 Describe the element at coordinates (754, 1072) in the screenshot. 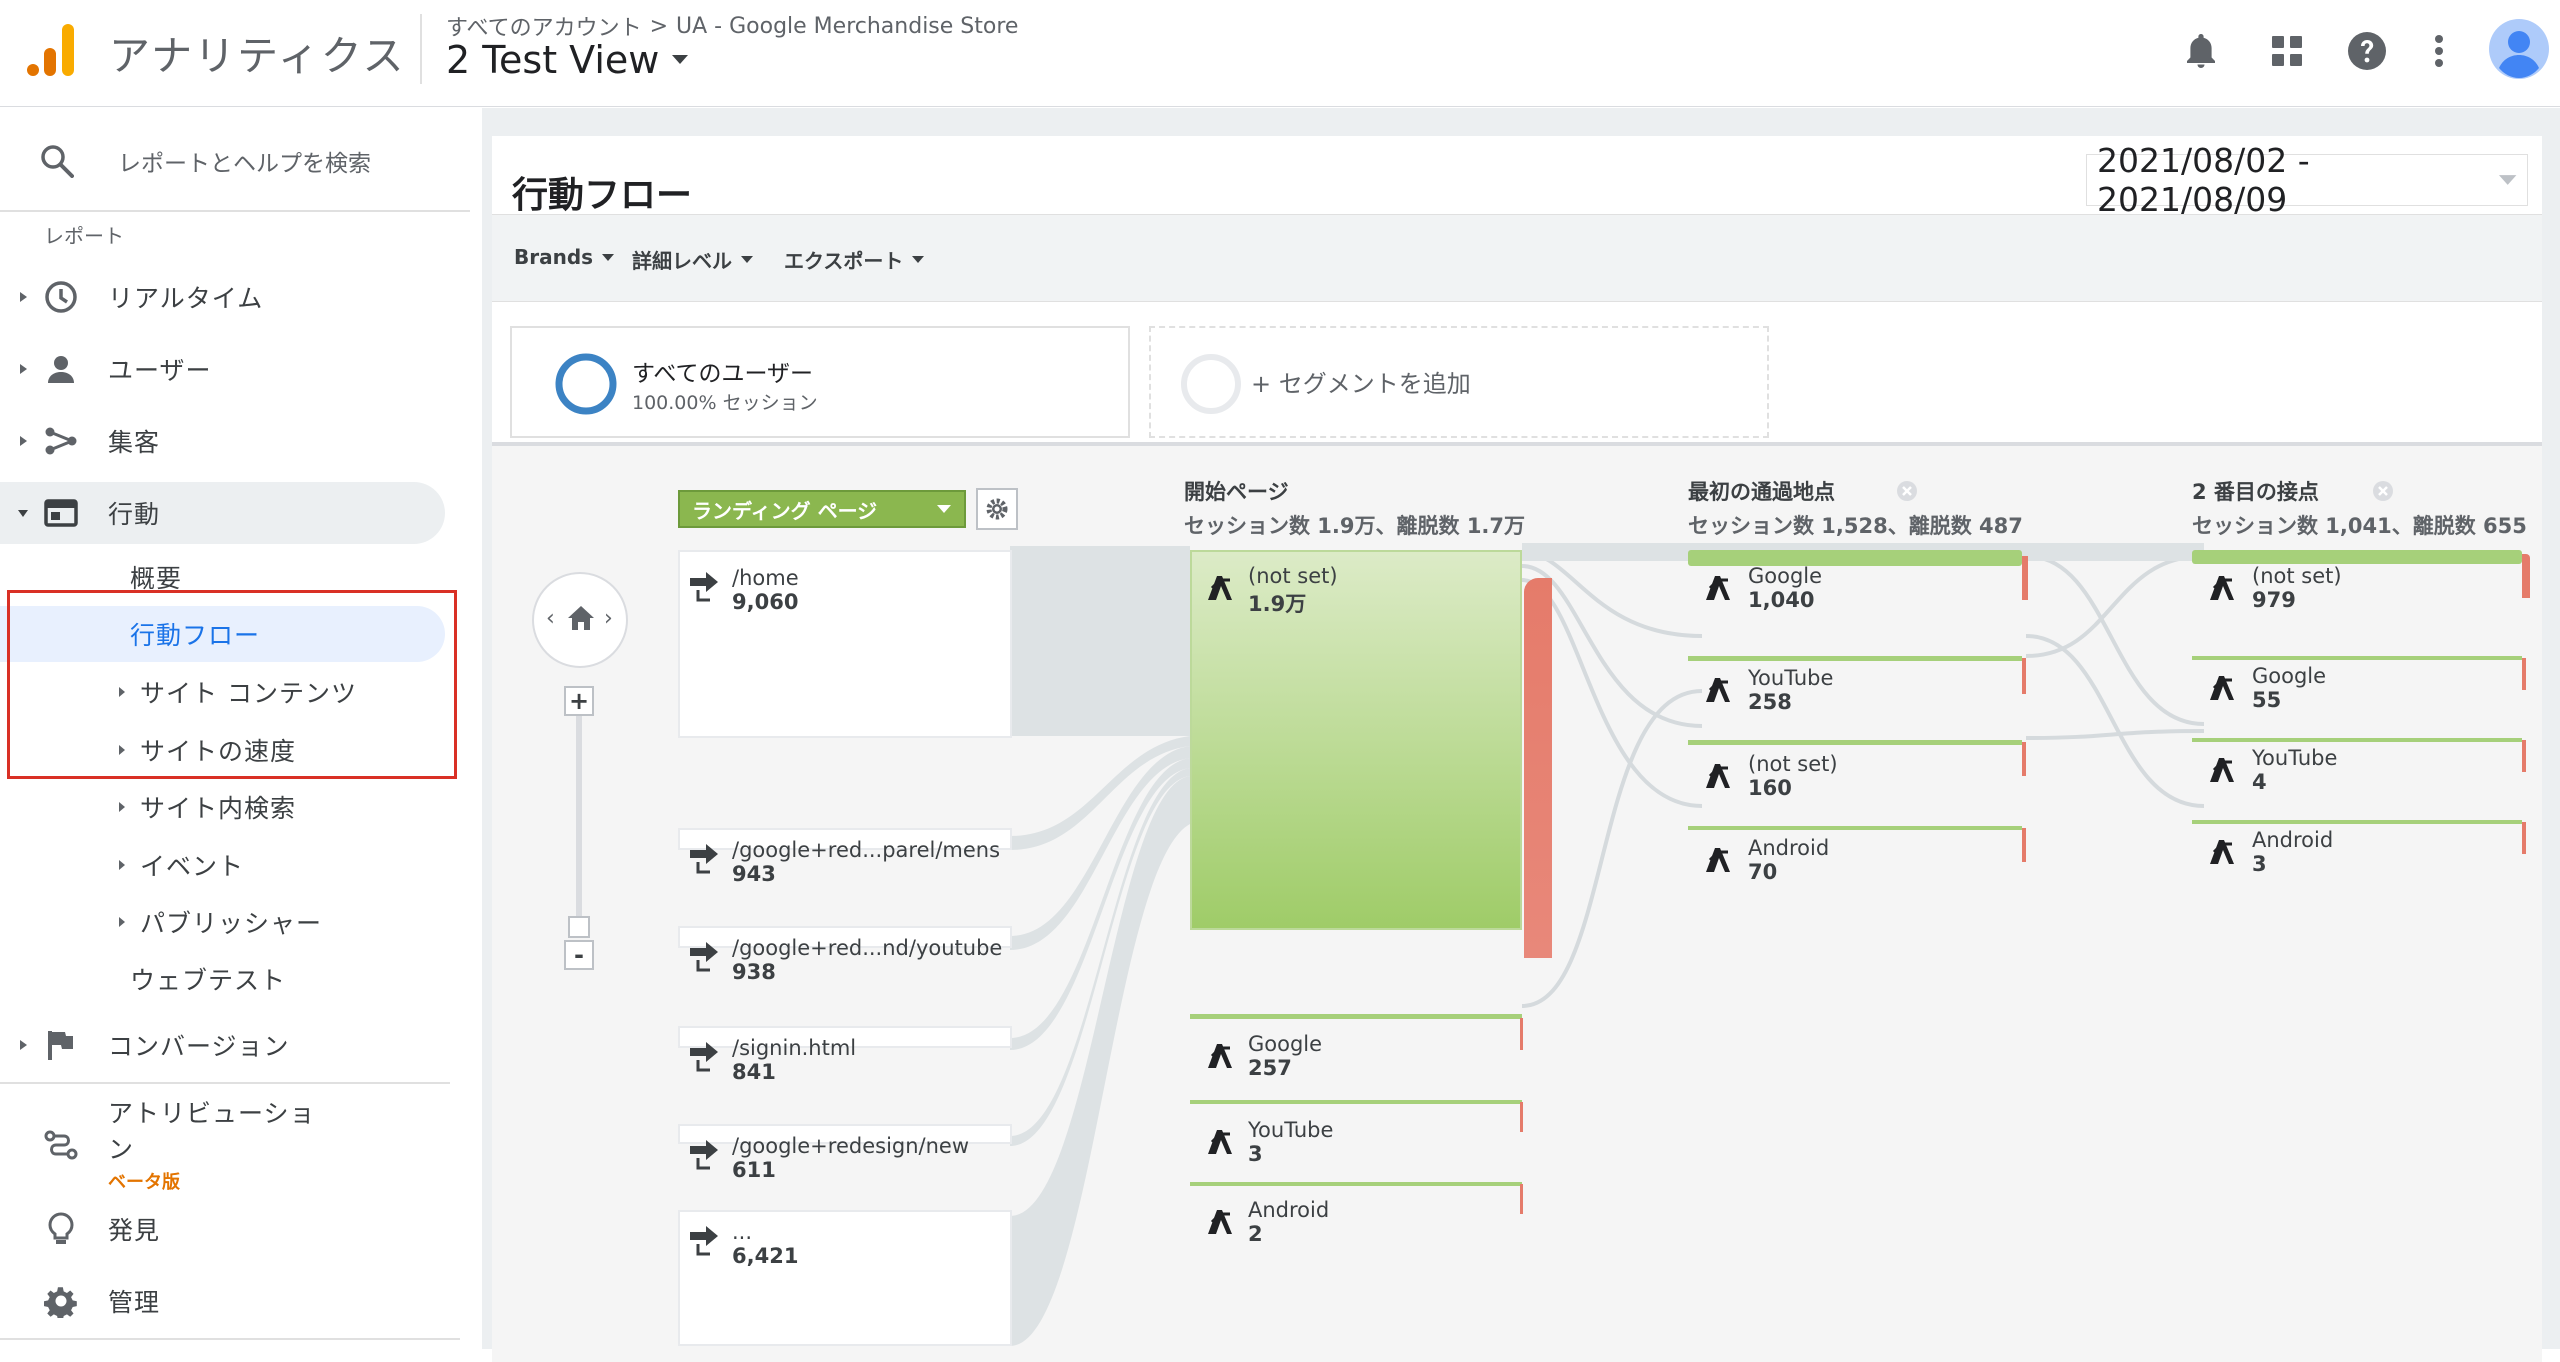

I see `node-value: 841` at that location.